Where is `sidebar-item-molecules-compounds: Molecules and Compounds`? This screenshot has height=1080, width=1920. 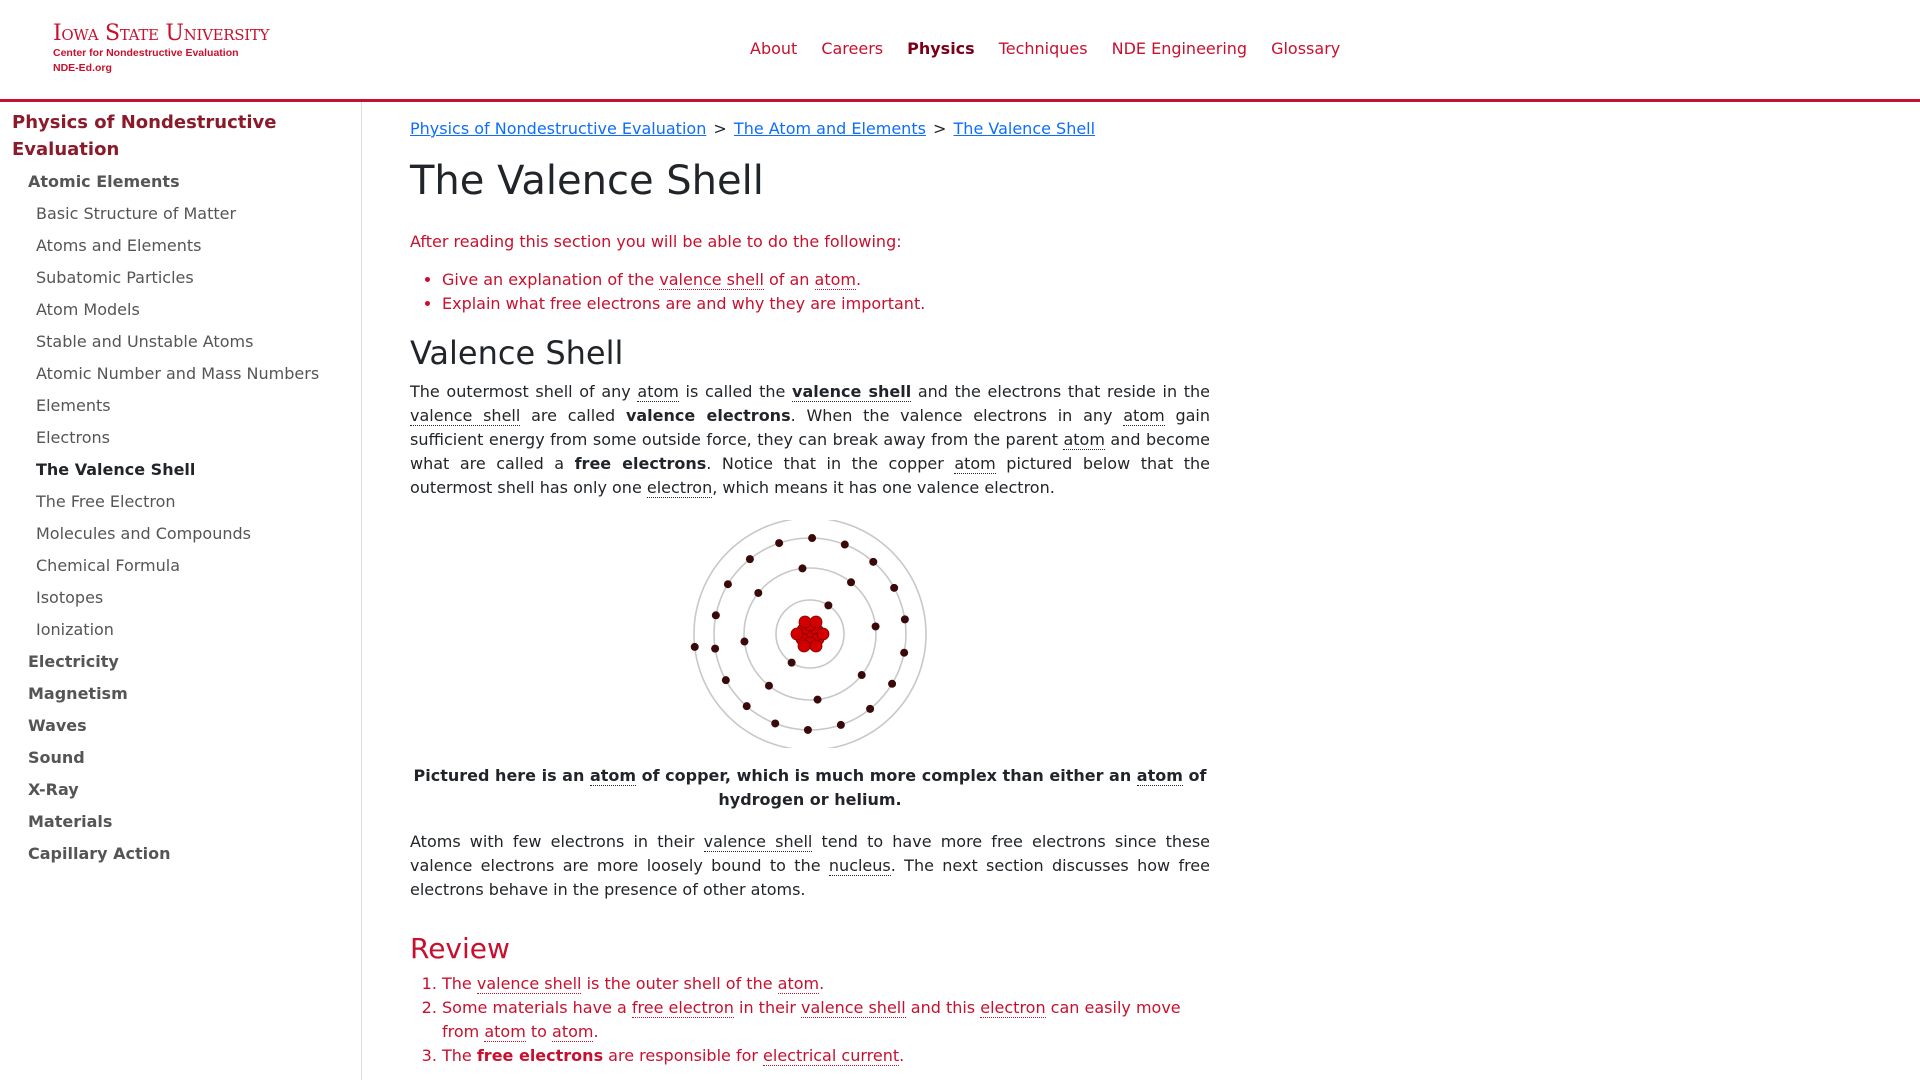
sidebar-item-molecules-compounds: Molecules and Compounds is located at coordinates (143, 534).